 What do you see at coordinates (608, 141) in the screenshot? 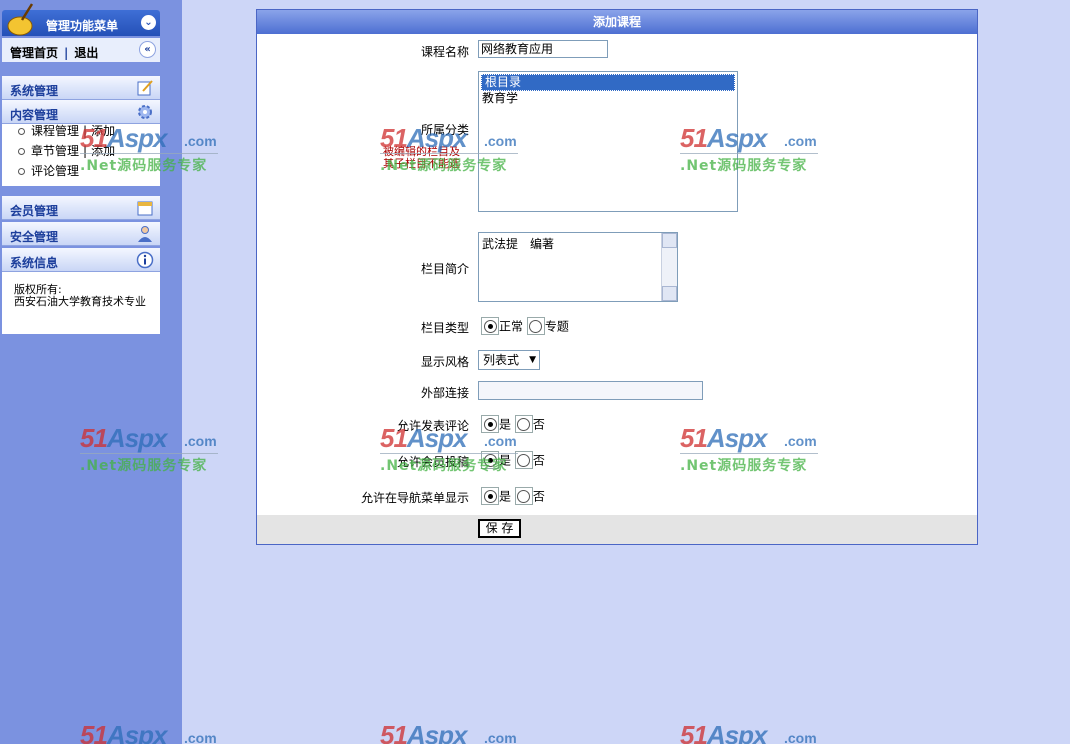
I see `category-listbox: 根目录 教育学` at bounding box center [608, 141].